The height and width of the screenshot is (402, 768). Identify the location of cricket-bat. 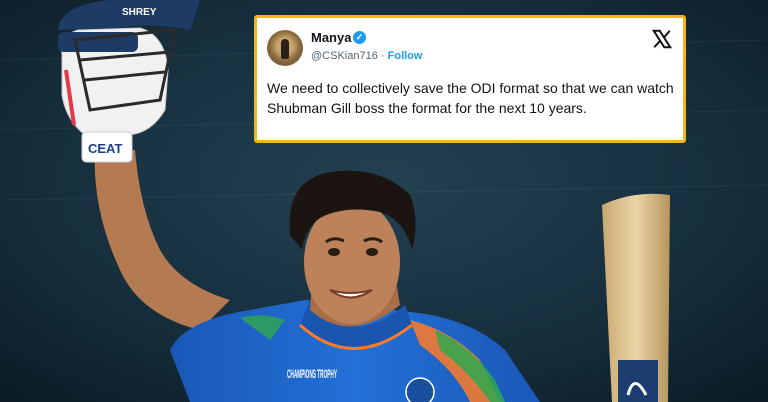
(636, 297).